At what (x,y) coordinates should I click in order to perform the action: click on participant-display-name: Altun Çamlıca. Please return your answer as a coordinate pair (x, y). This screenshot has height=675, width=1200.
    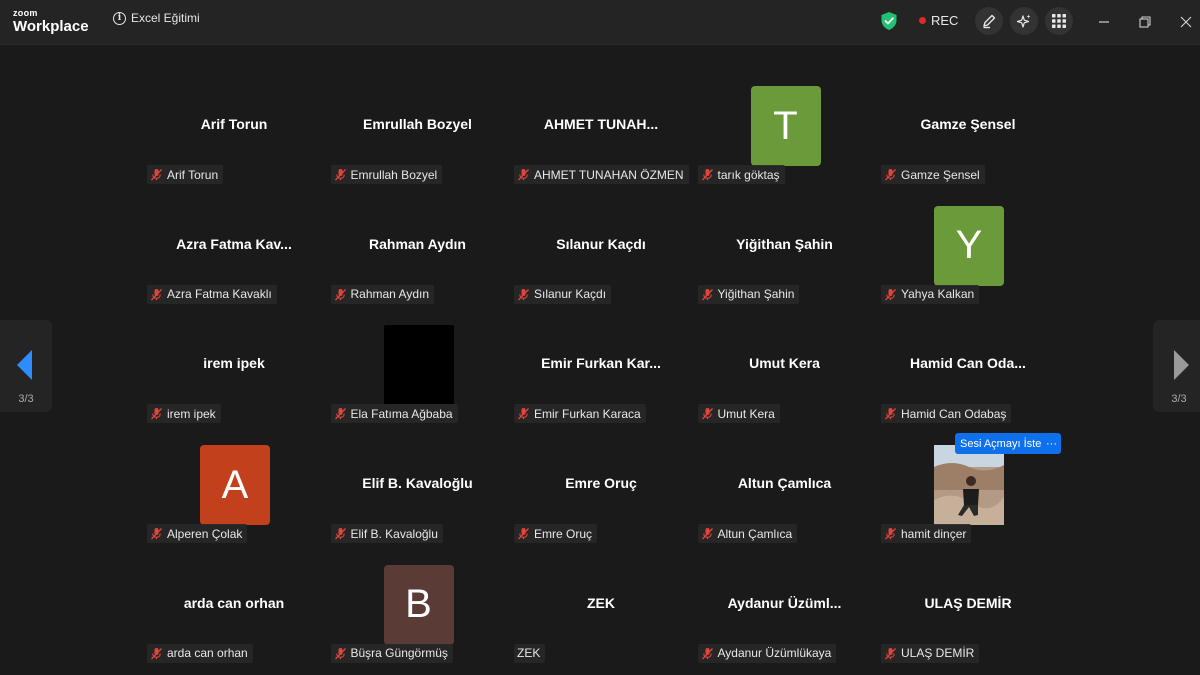
    Looking at the image, I should click on (784, 483).